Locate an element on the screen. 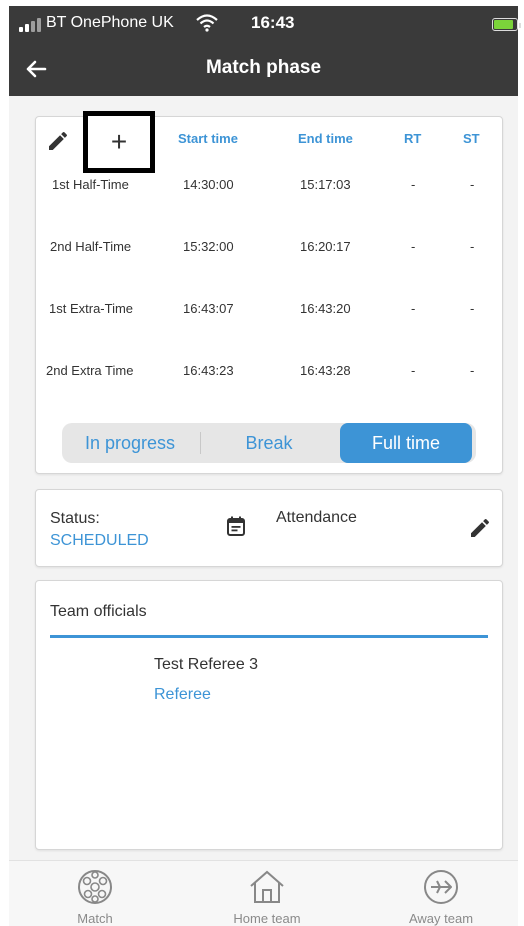  end-time: 16:43:28 is located at coordinates (325, 370).